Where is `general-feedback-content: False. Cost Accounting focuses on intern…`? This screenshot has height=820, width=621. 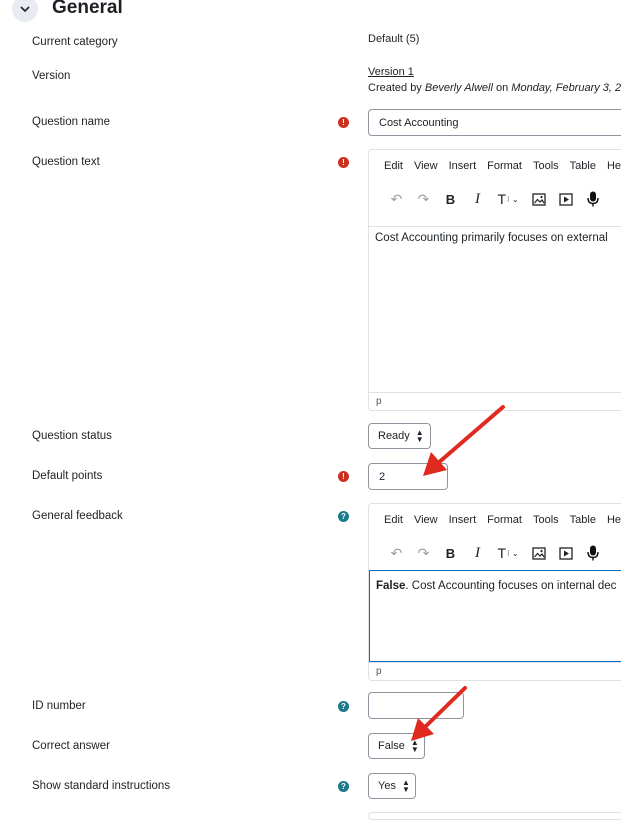 general-feedback-content: False. Cost Accounting focuses on intern… is located at coordinates (495, 616).